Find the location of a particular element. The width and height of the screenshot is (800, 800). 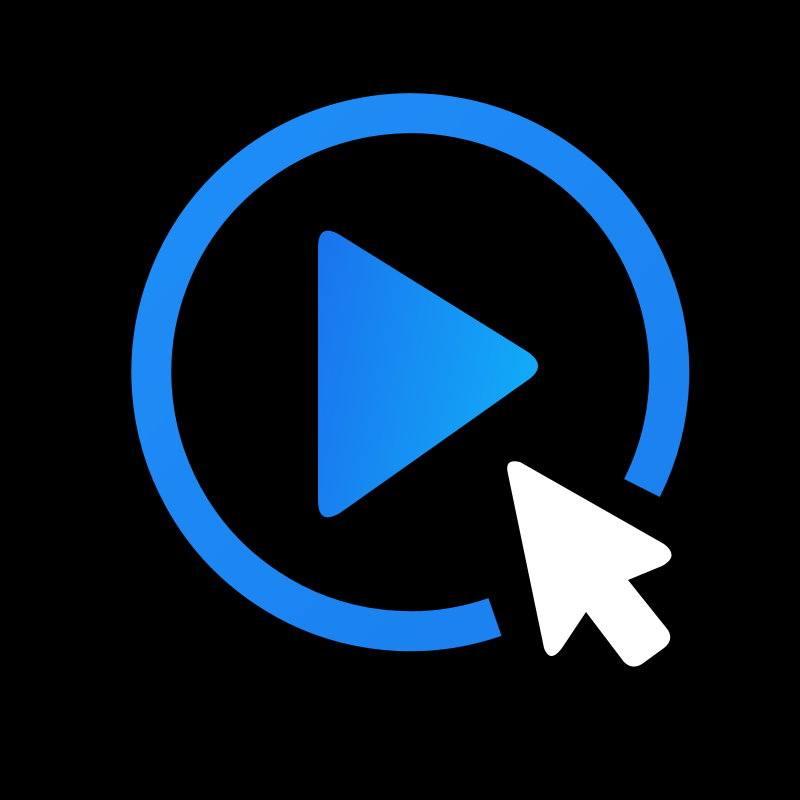

play-triangle-icon is located at coordinates (428, 374).